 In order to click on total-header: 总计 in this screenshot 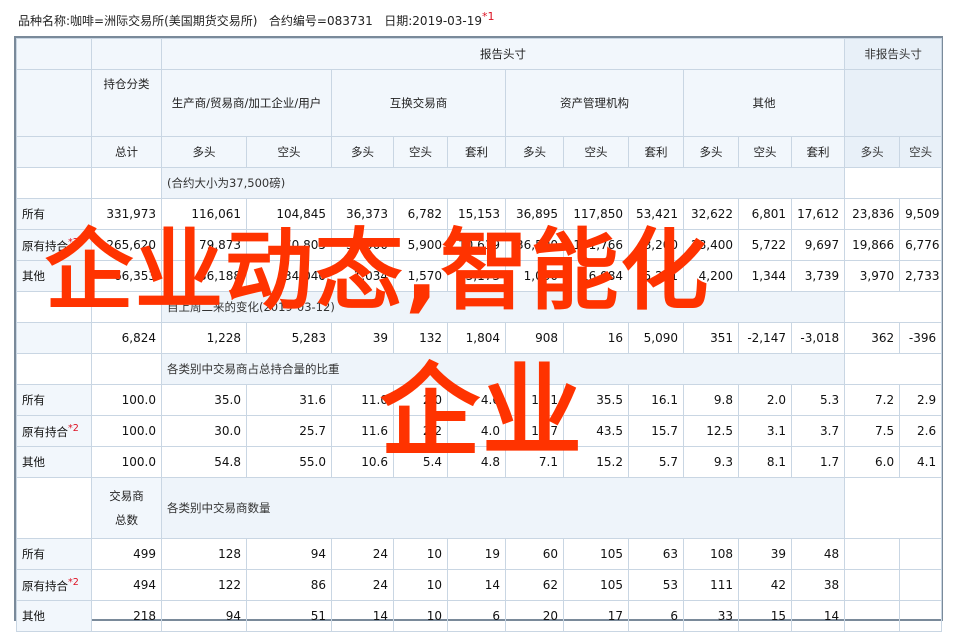, I will do `click(126, 152)`.